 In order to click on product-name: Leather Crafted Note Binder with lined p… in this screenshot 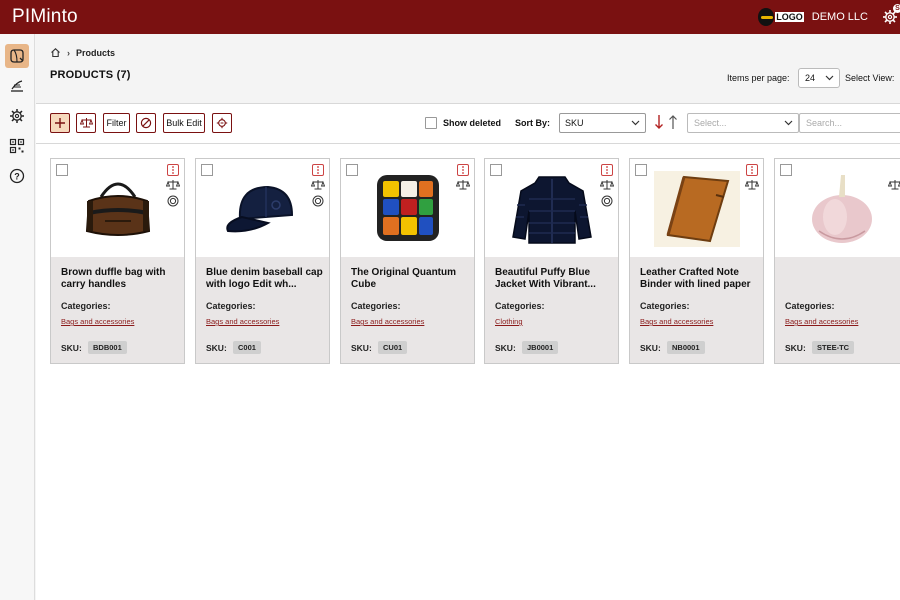, I will do `click(699, 279)`.